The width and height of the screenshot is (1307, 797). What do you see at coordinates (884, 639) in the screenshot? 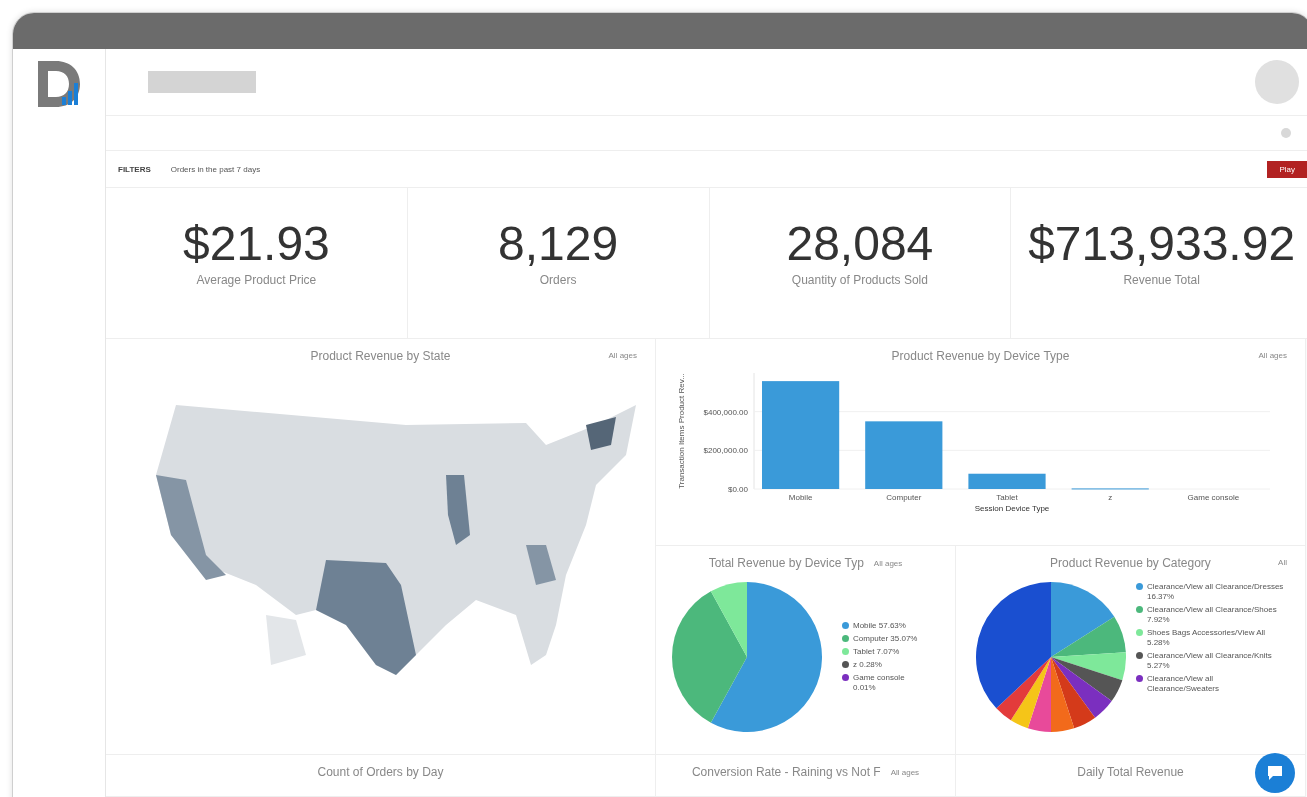
I see `legend-item: Computer 35.07%` at bounding box center [884, 639].